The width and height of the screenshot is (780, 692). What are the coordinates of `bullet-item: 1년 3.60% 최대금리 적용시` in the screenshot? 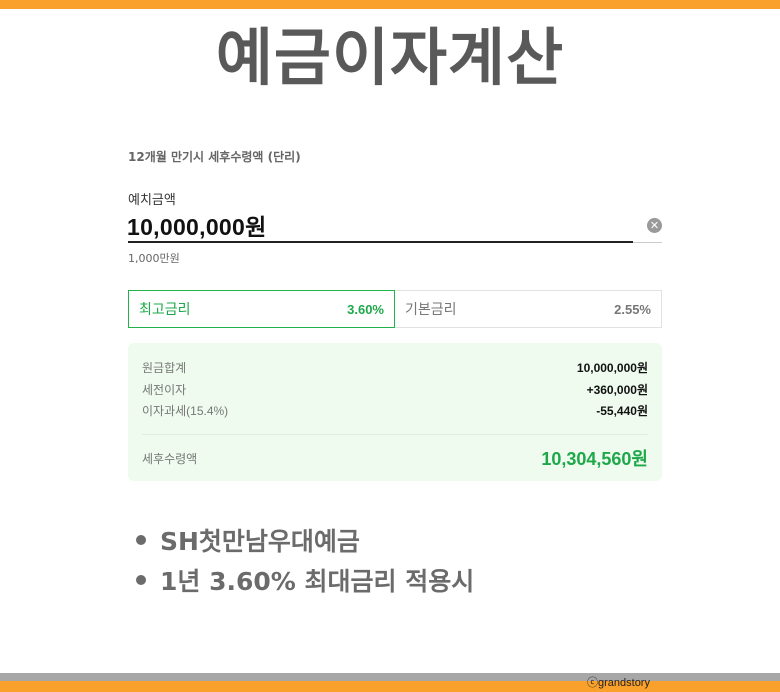 It's located at (305, 580).